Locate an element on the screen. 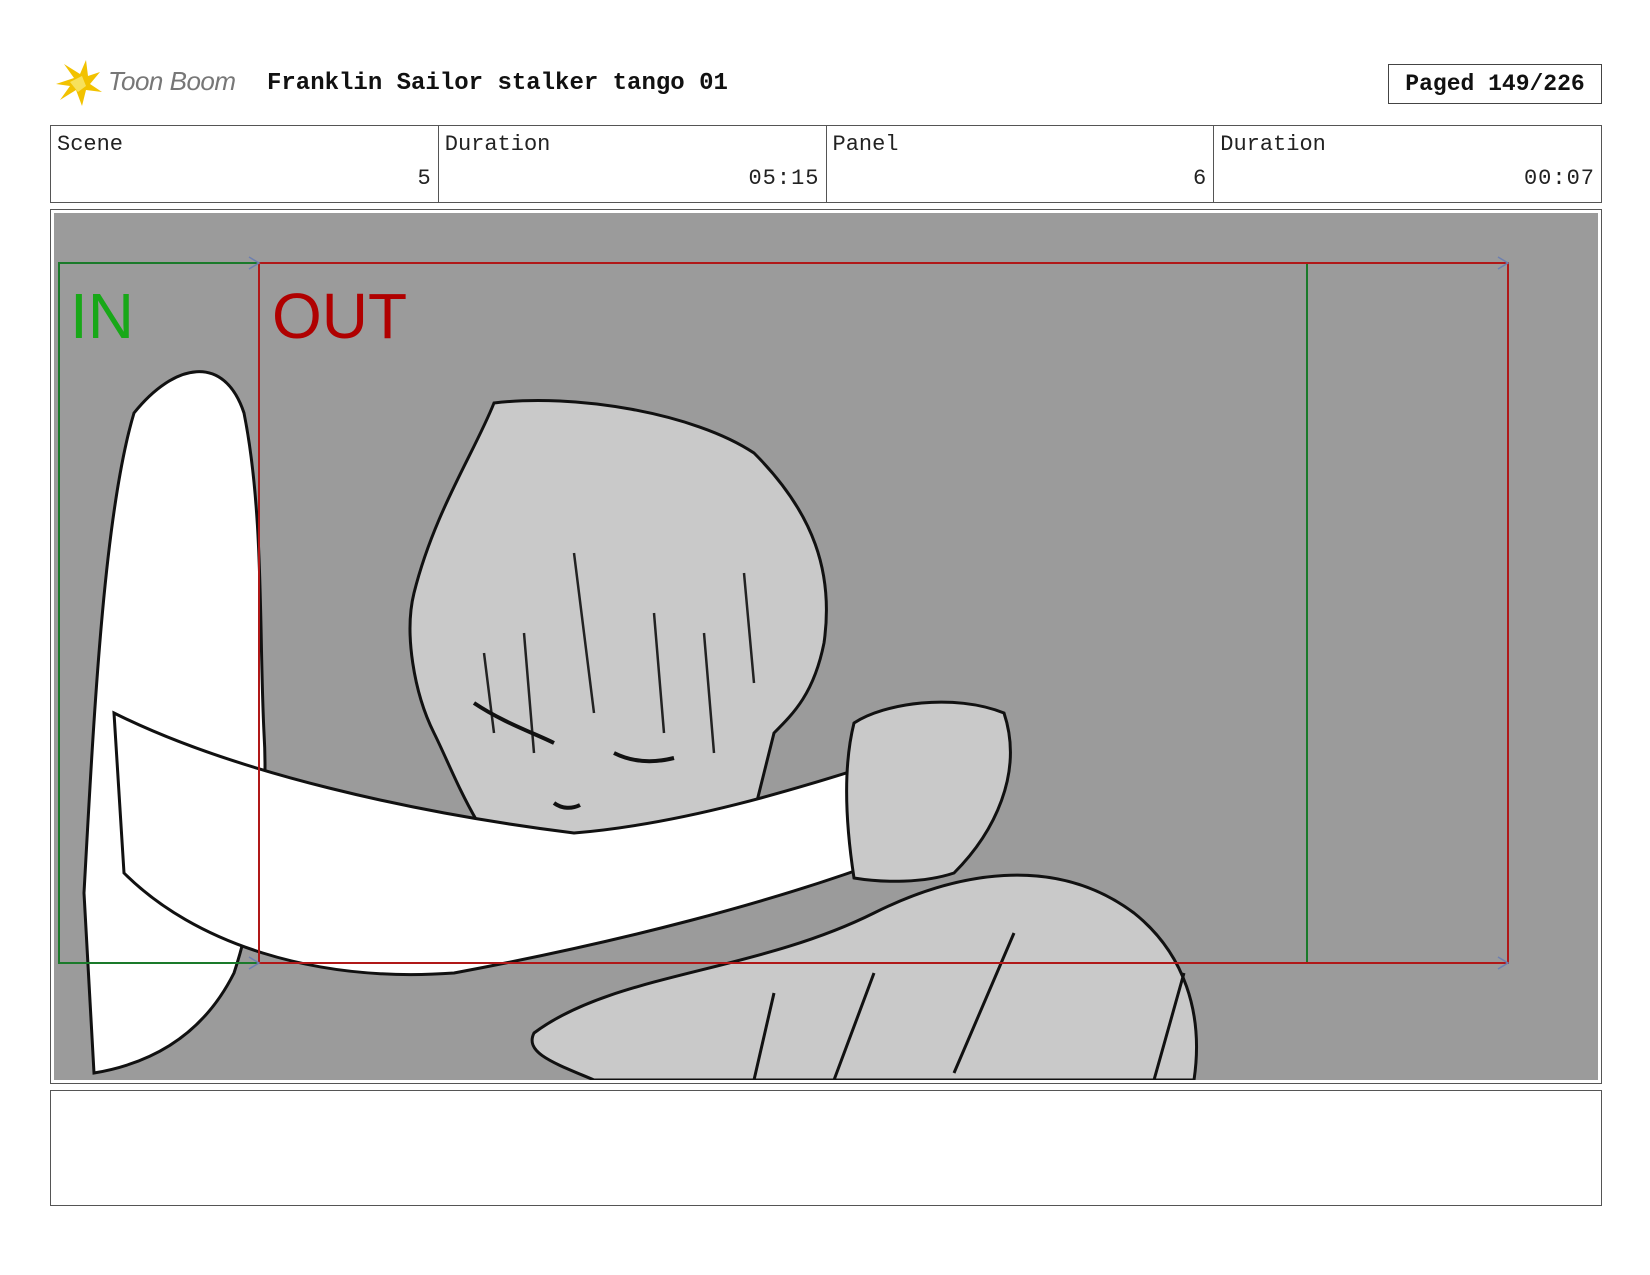 This screenshot has width=1650, height=1275. panel-duration-label: Duration is located at coordinates (1273, 144).